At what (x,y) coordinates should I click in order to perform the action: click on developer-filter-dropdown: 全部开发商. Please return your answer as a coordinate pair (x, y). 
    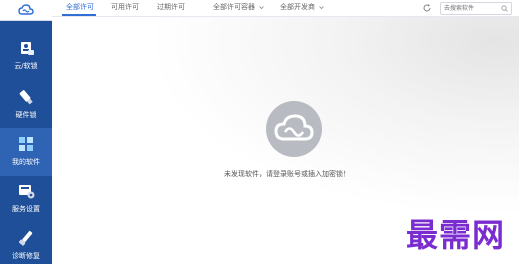
    Looking at the image, I should click on (302, 7).